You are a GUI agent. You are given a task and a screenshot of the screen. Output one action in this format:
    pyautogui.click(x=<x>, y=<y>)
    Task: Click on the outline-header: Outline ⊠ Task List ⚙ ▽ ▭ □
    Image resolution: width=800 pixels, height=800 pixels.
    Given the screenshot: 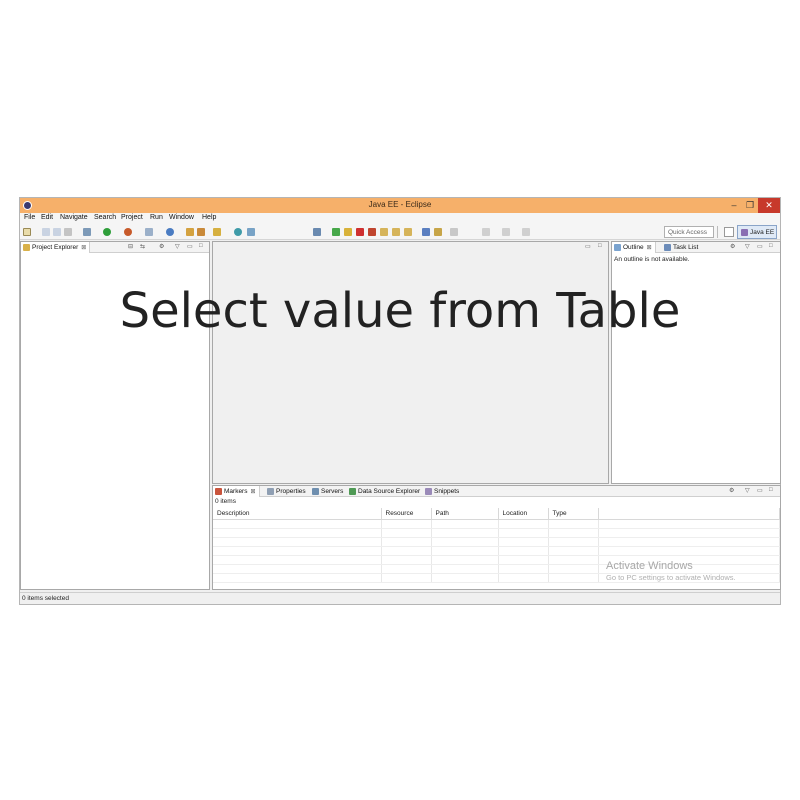 What is the action you would take?
    pyautogui.click(x=696, y=247)
    